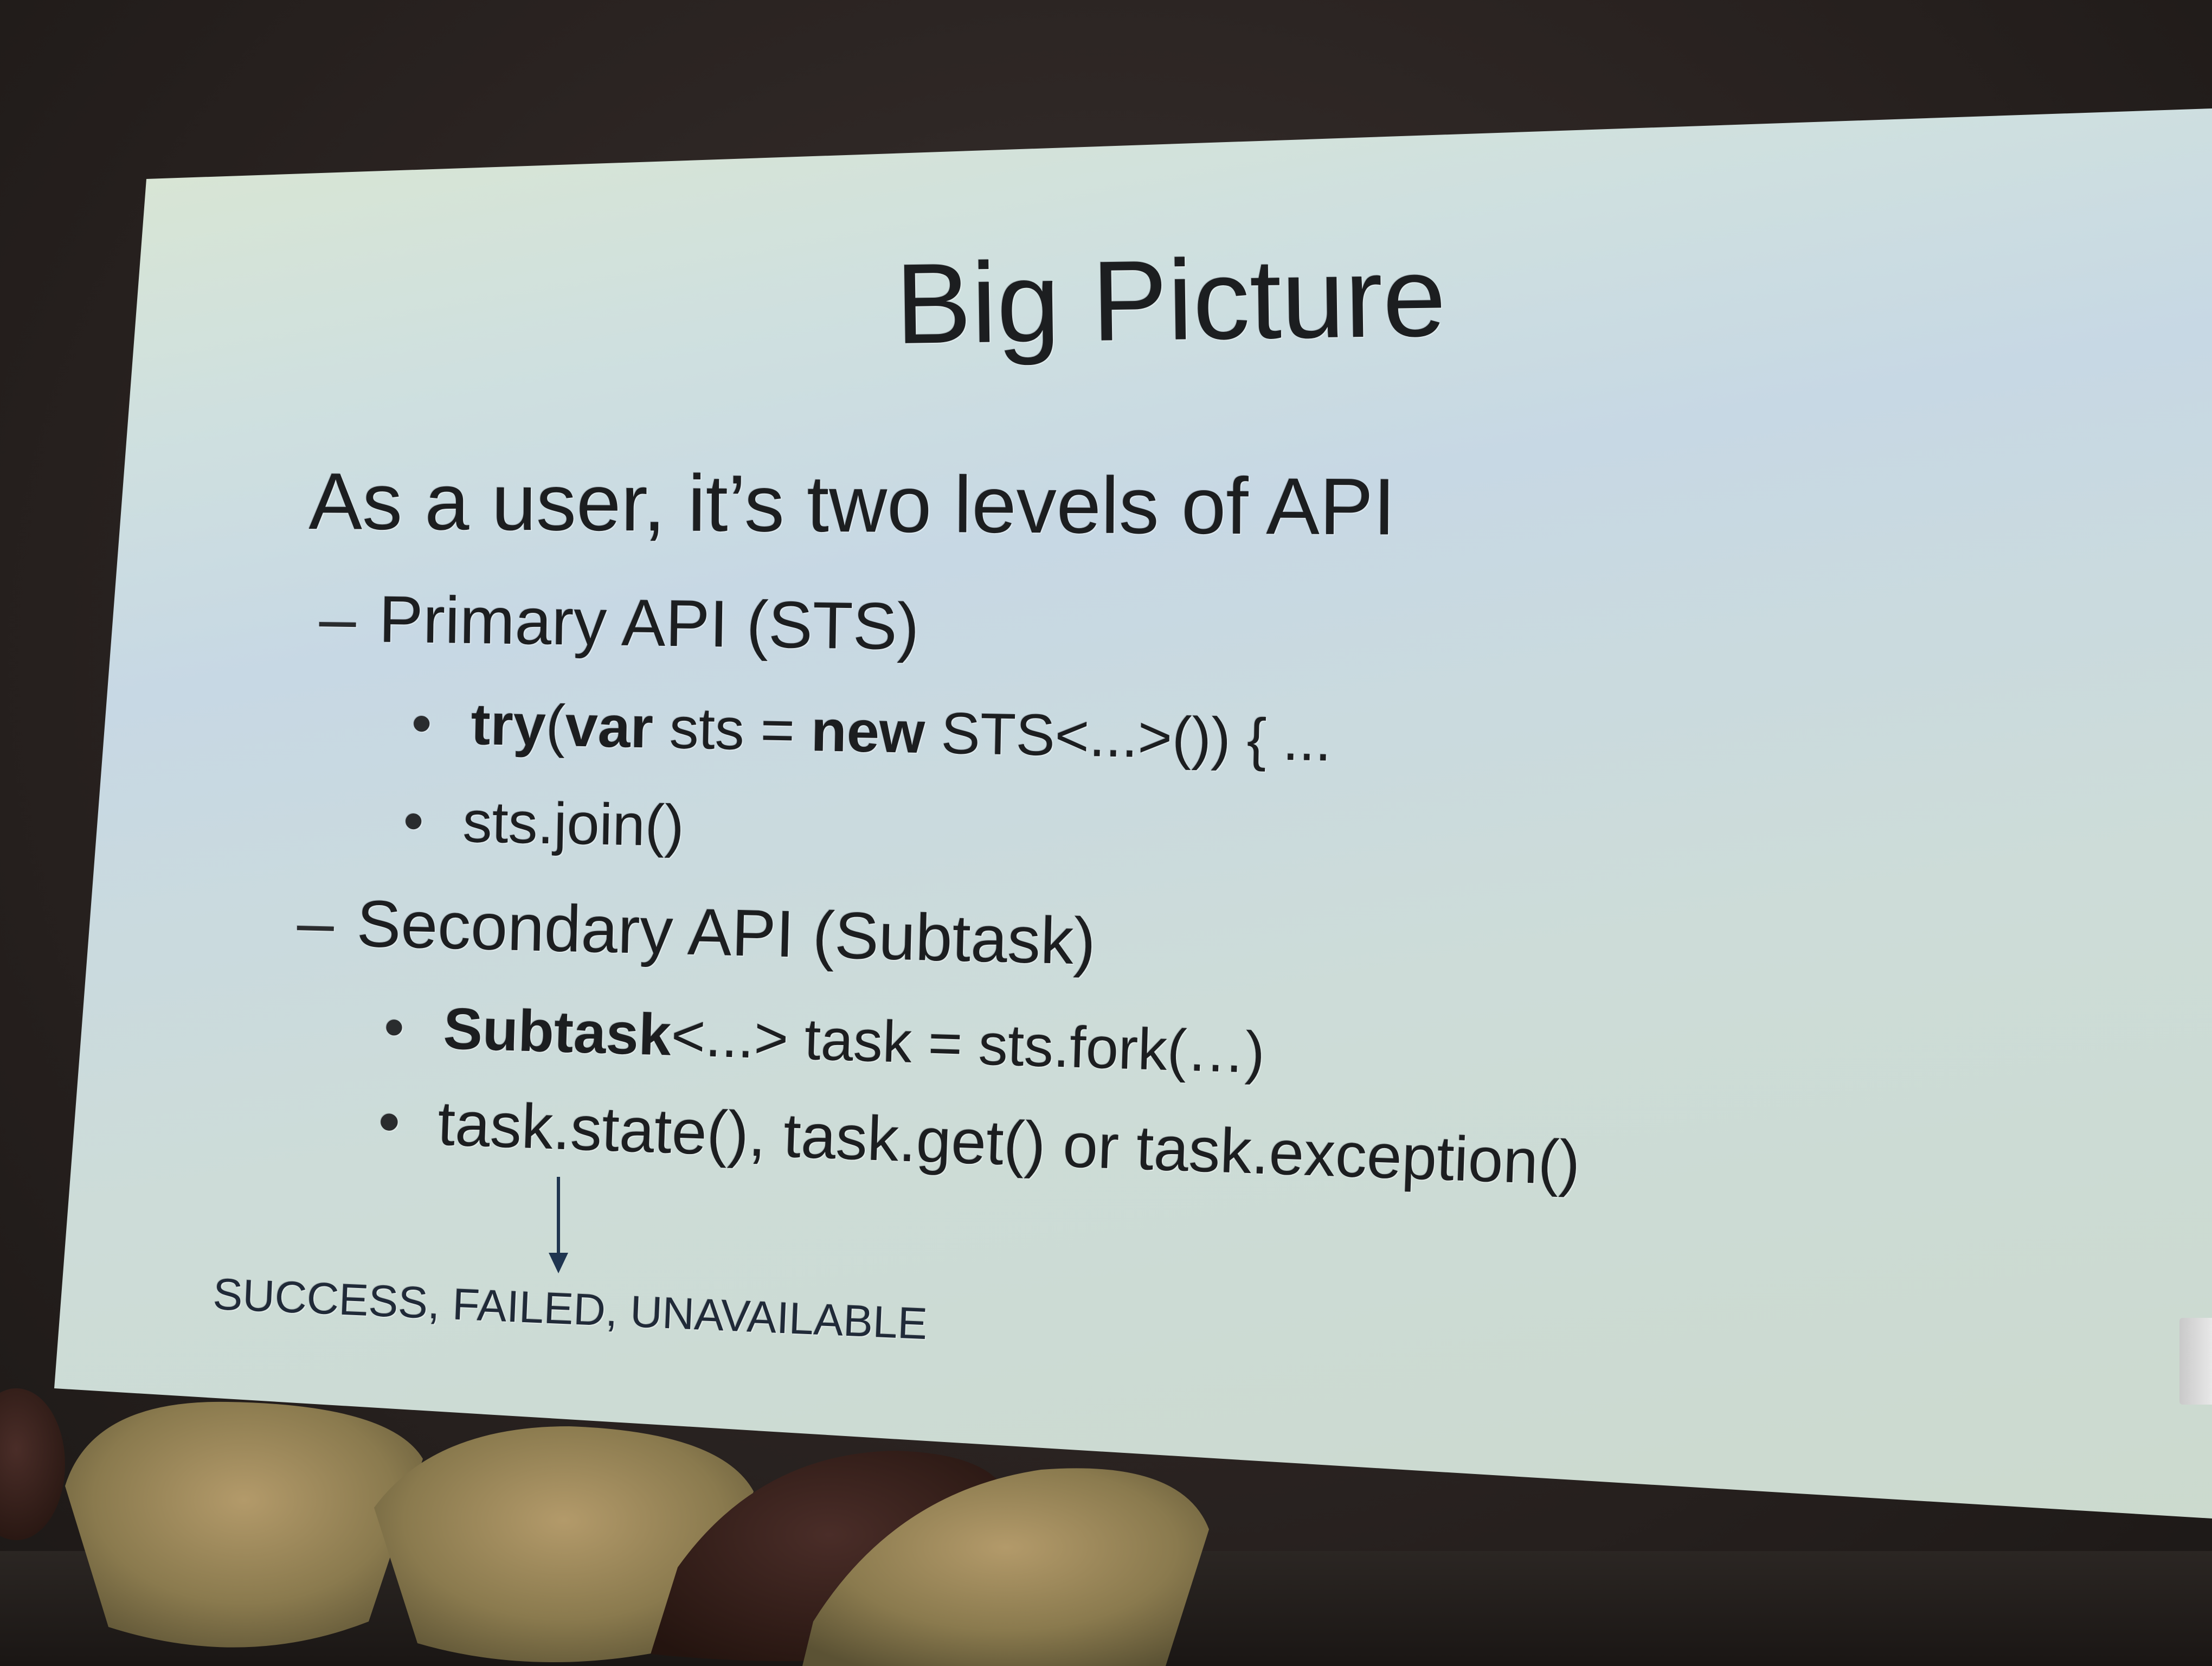 The image size is (2212, 1666). Describe the element at coordinates (954, 938) in the screenshot. I see `secondary-api-paren: (Subtask)` at that location.